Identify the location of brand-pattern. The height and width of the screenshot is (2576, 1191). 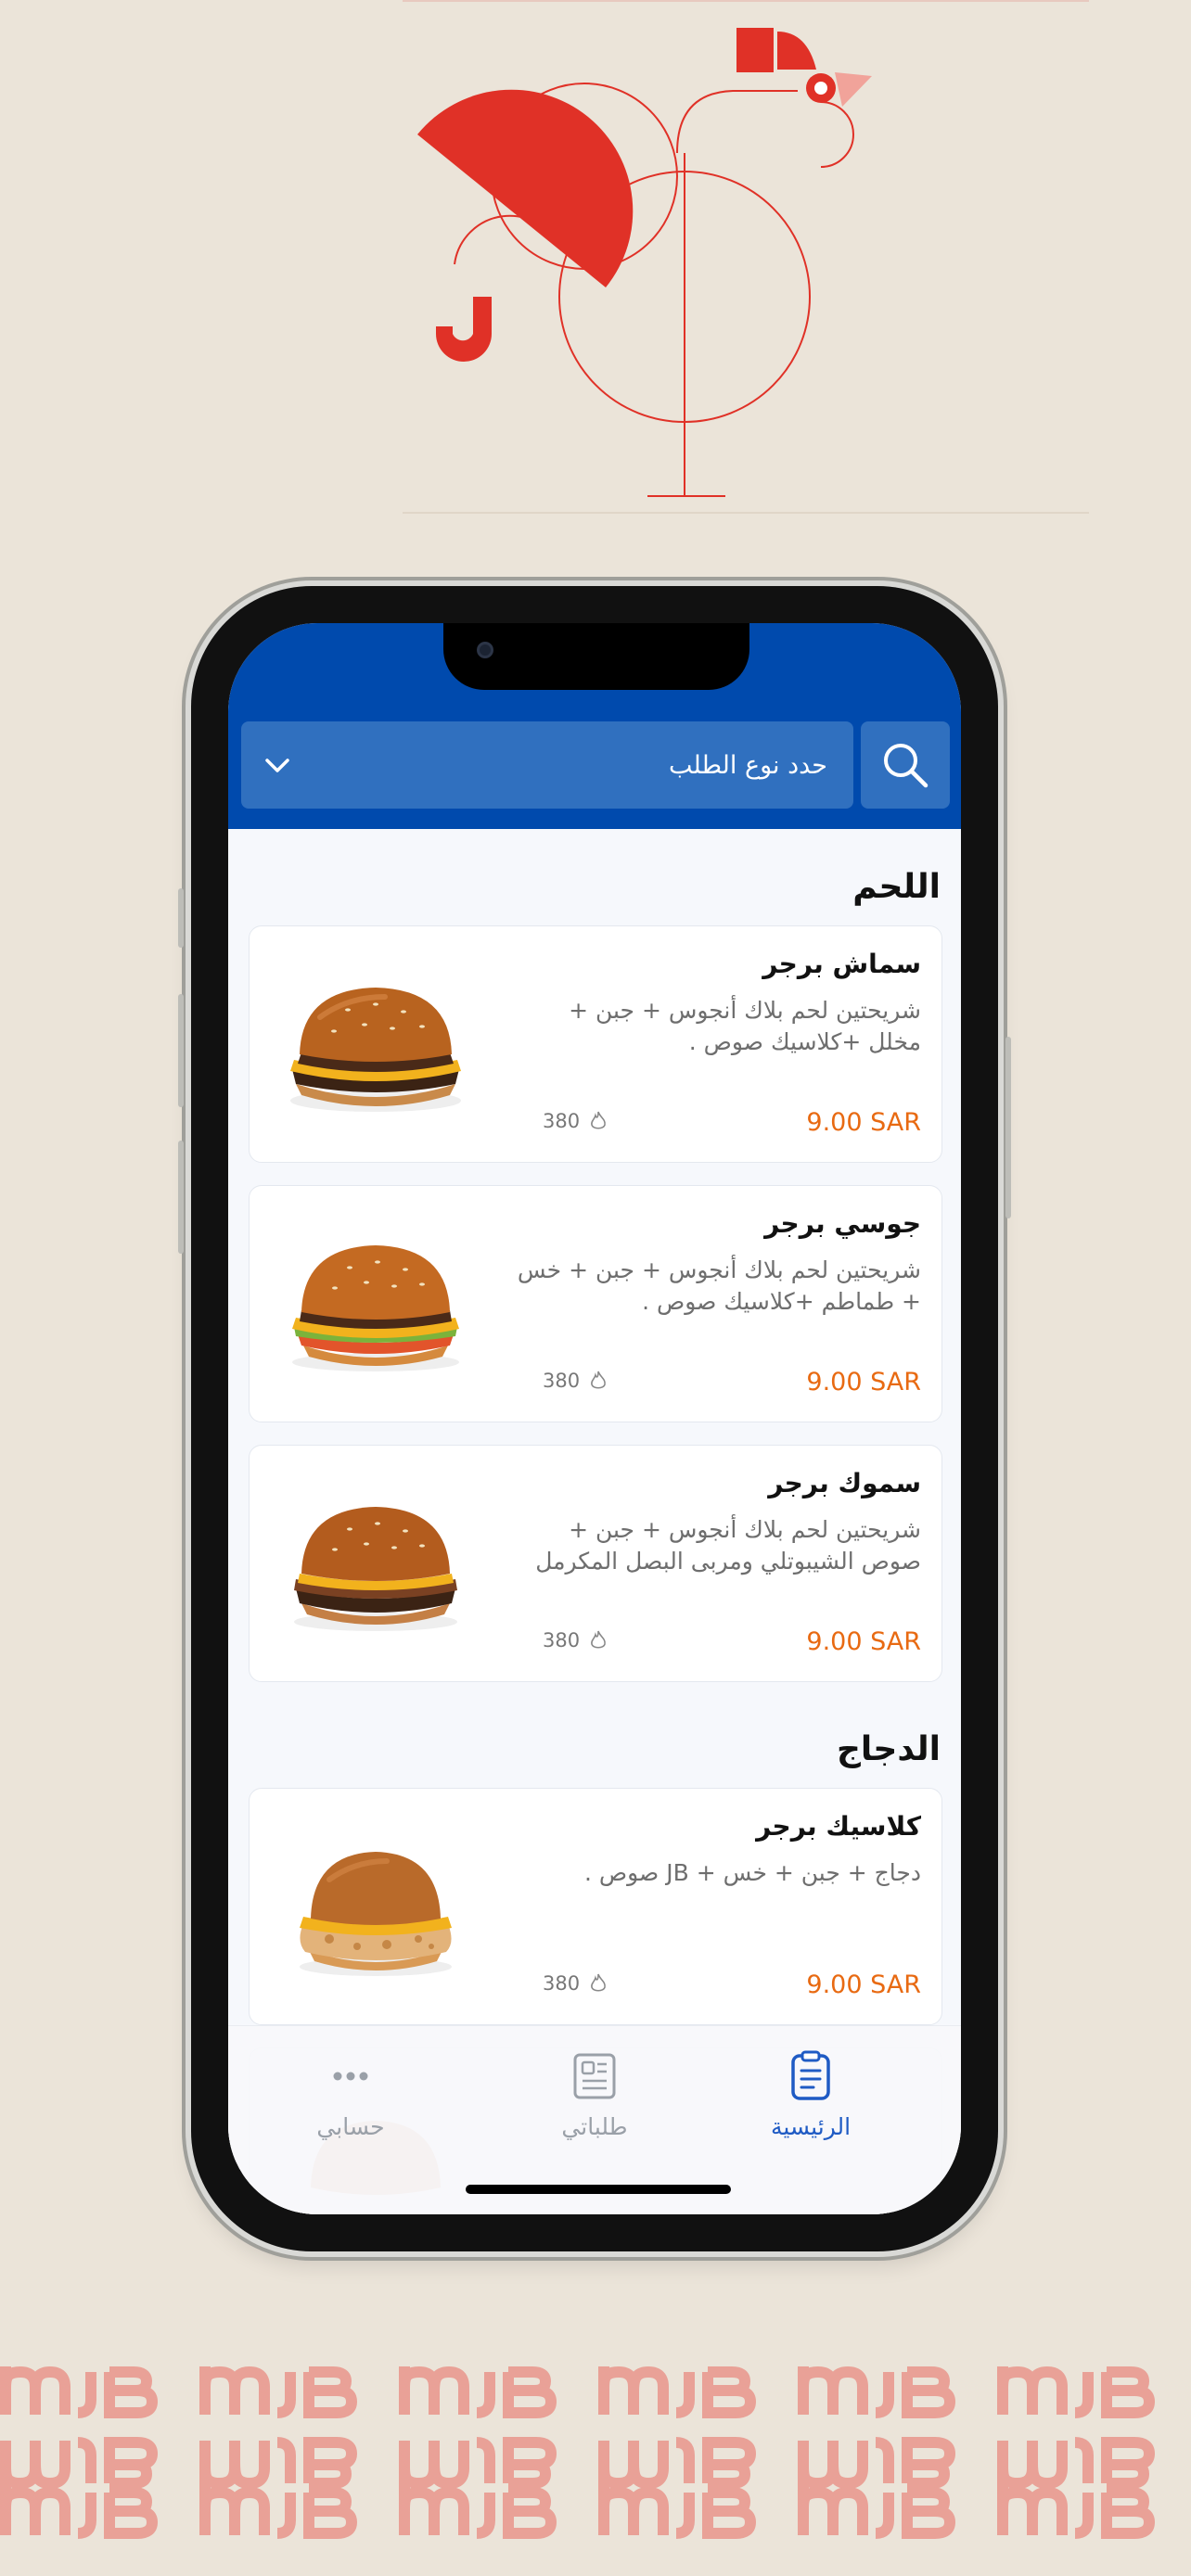
(595, 2469).